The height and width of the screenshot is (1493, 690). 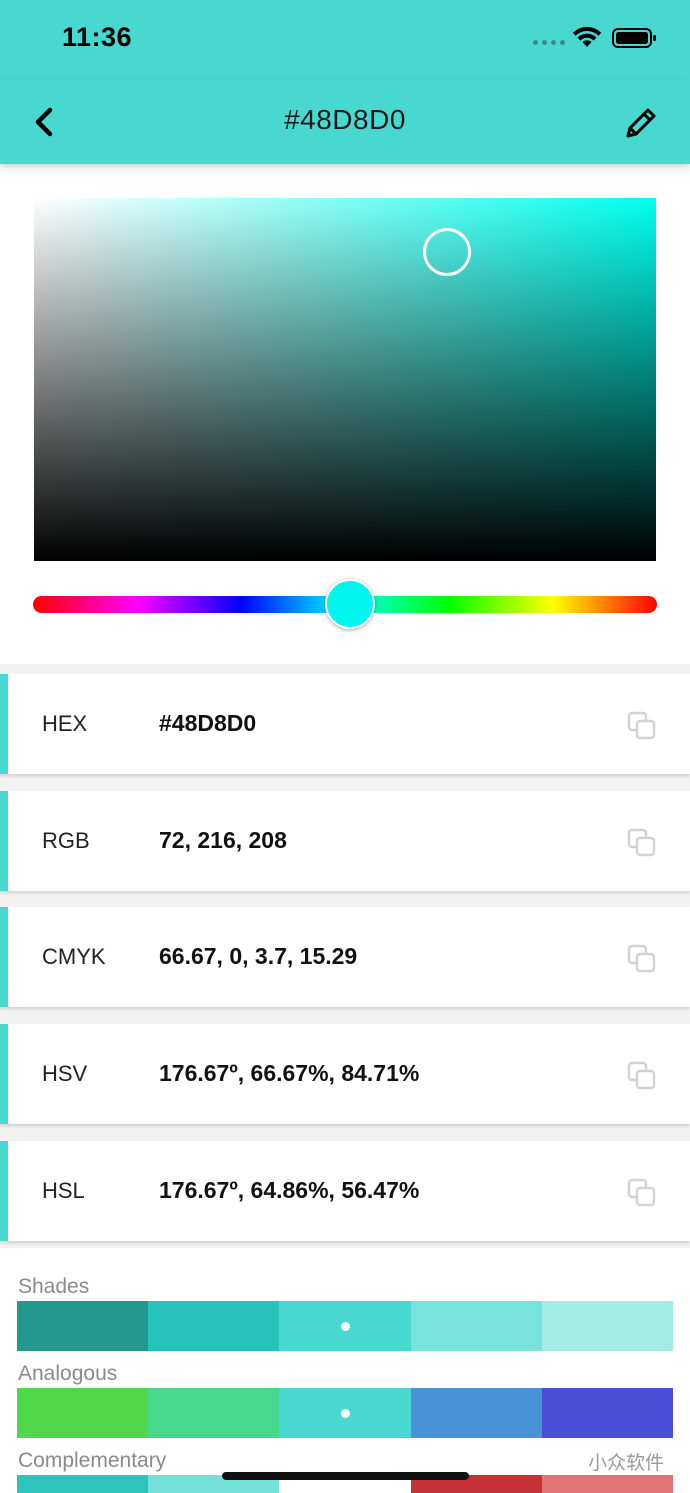 What do you see at coordinates (289, 1073) in the screenshot?
I see `hsv-value: 176.67º, 66.67%, 84.71%` at bounding box center [289, 1073].